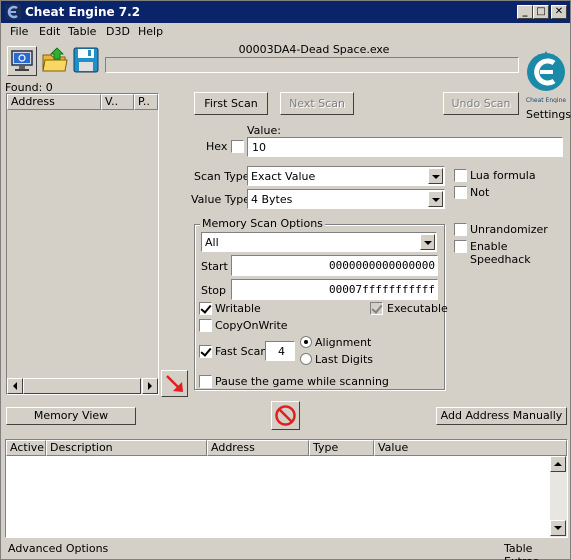 The height and width of the screenshot is (560, 571). I want to click on scroll-down-arrow, so click(558, 528).